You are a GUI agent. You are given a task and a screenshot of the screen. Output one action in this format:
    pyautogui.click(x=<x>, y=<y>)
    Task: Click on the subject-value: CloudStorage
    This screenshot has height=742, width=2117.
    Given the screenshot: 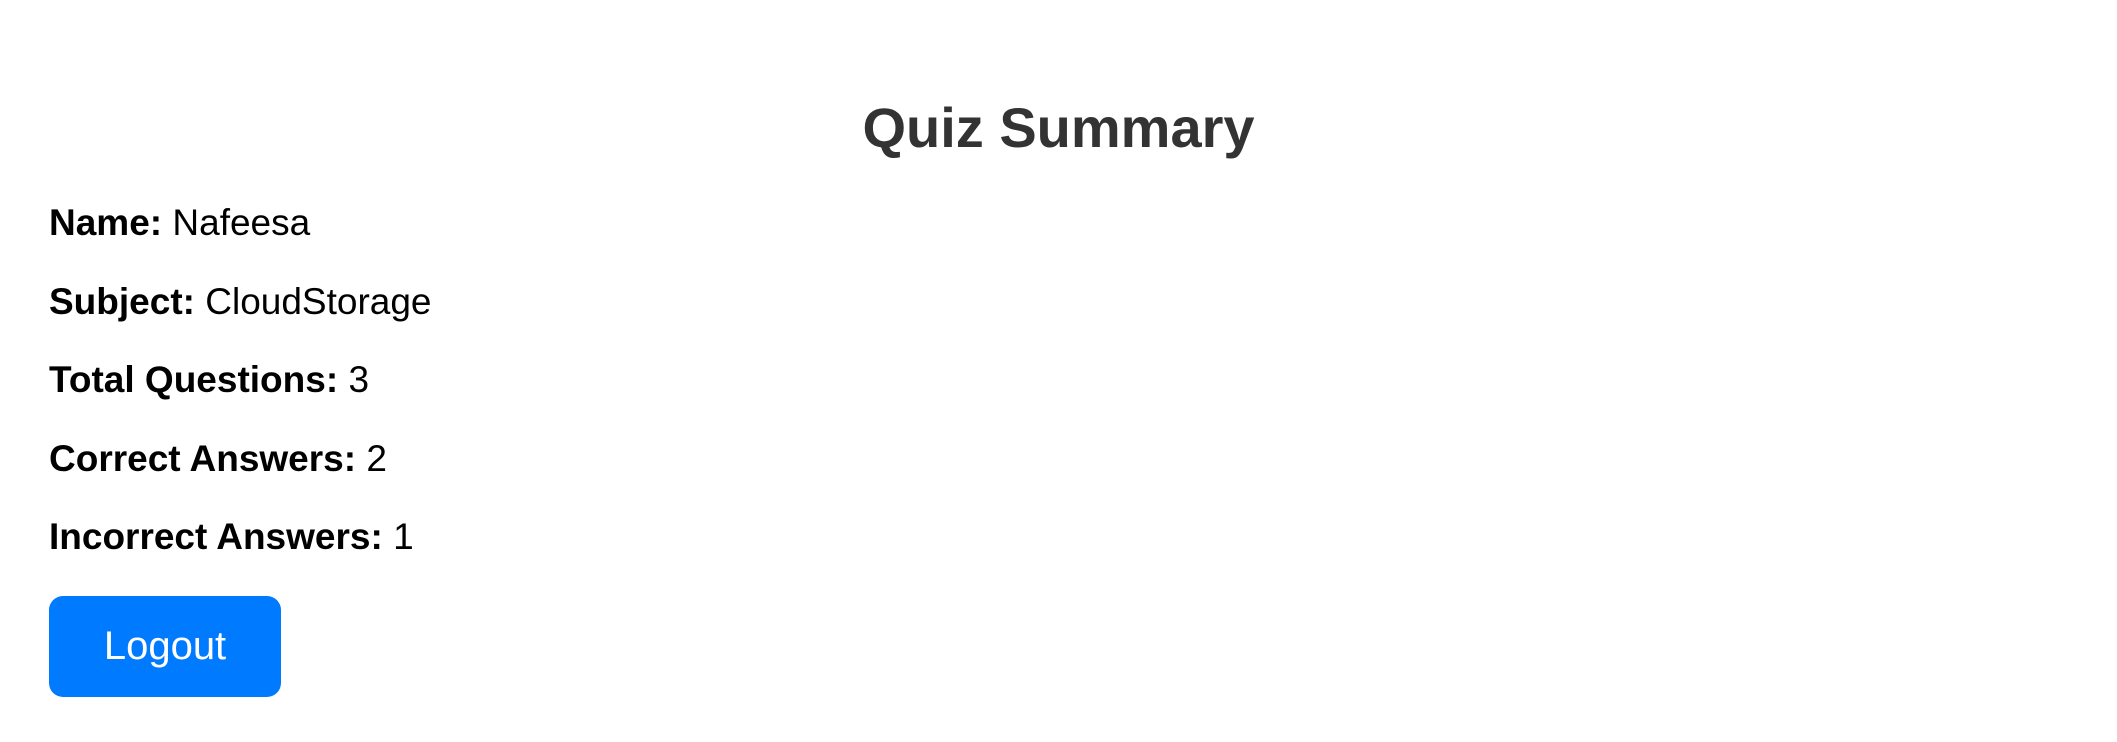 What is the action you would take?
    pyautogui.click(x=318, y=301)
    